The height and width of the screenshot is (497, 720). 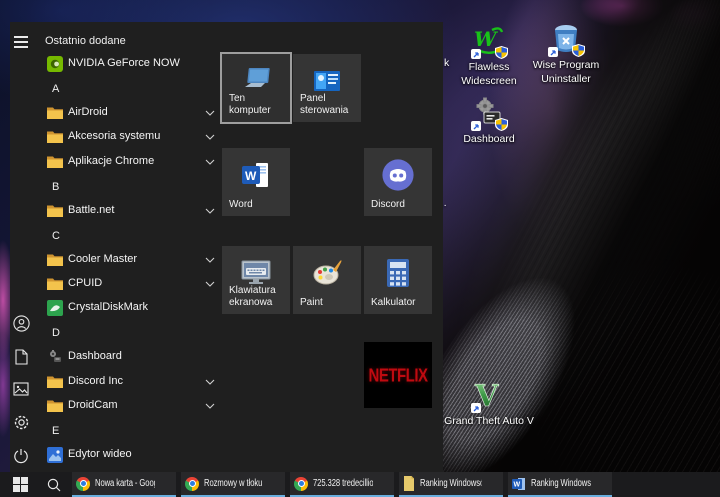 I want to click on desktop-icon-label: Flawless Widescreen, so click(x=489, y=74).